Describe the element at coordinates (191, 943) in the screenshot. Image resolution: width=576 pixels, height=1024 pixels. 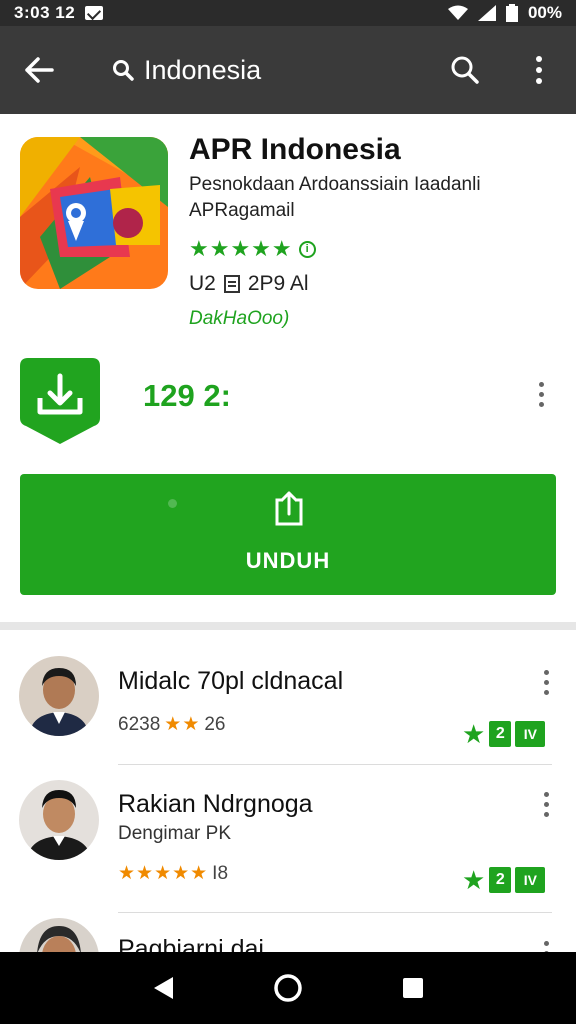
I see `item-title: Pagbiarni dai` at that location.